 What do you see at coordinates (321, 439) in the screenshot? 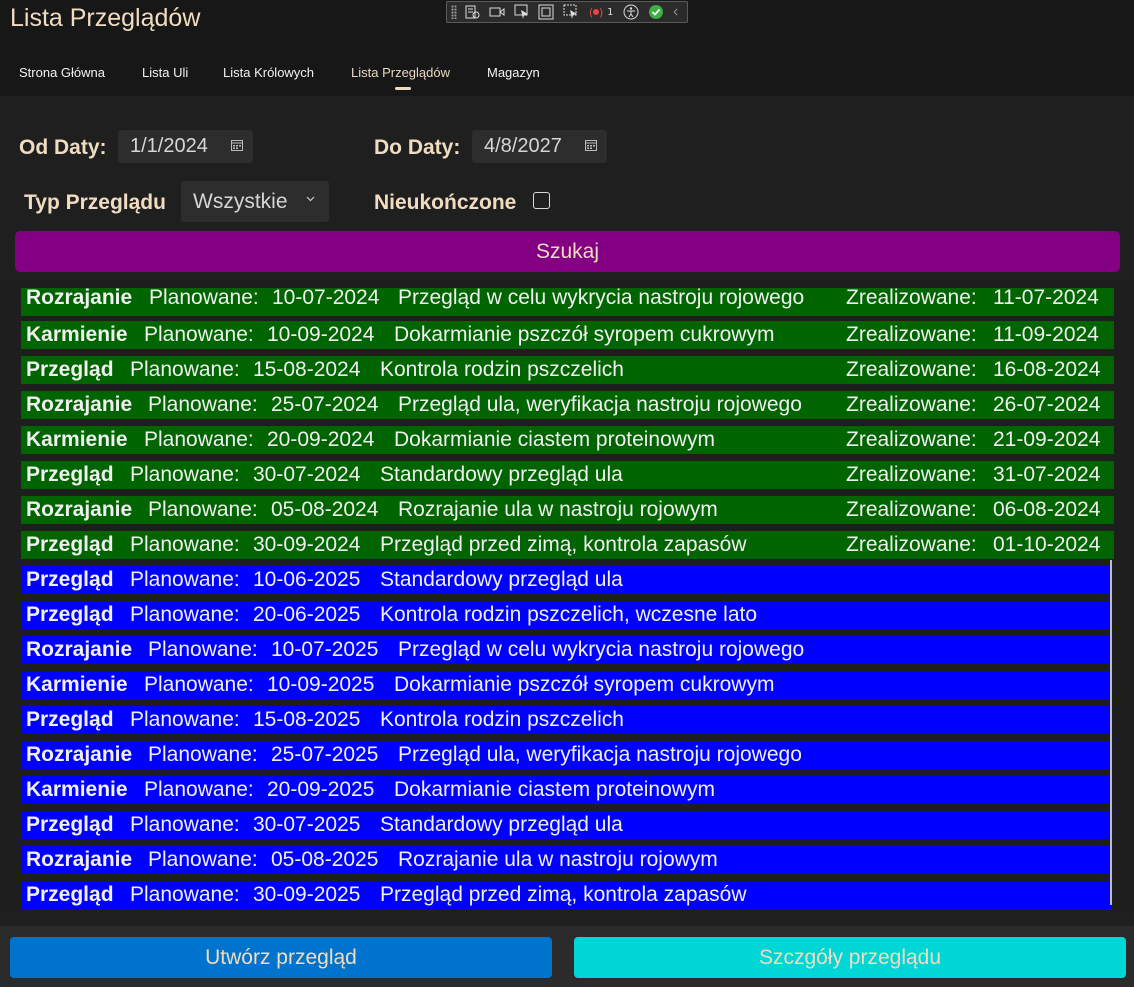
I see `planned-date: 20-09-2024` at bounding box center [321, 439].